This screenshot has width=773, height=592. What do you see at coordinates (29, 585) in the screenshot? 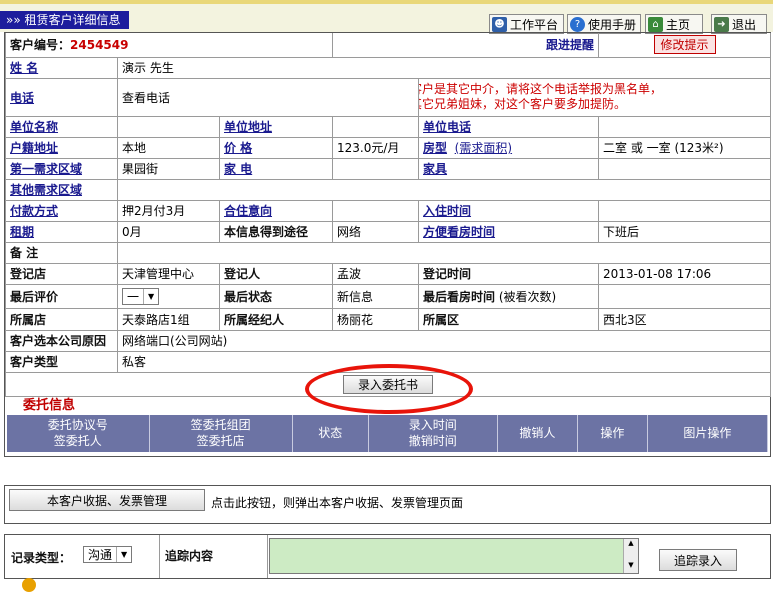
I see `info-icon` at bounding box center [29, 585].